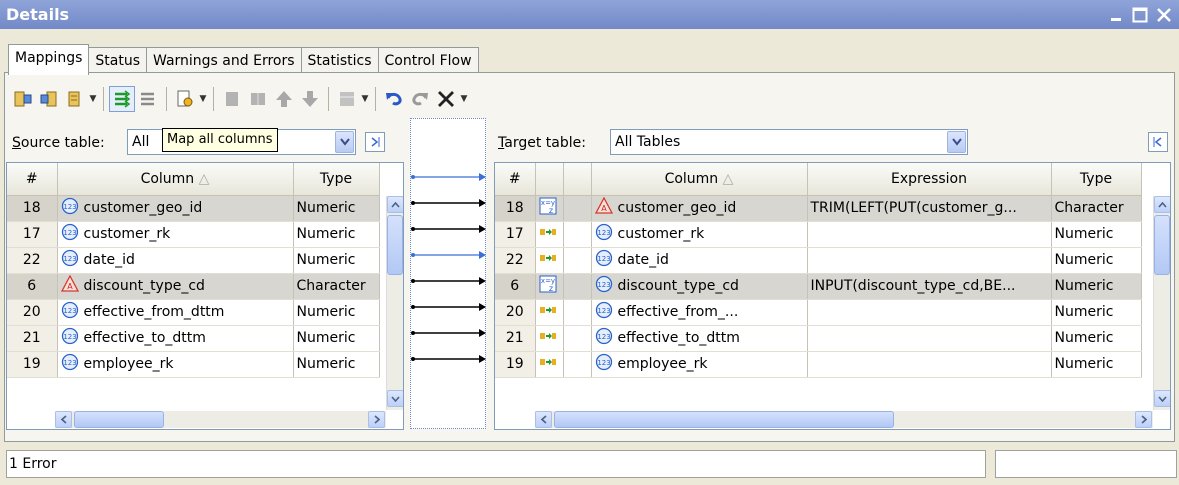  I want to click on target-col-status, so click(577, 179).